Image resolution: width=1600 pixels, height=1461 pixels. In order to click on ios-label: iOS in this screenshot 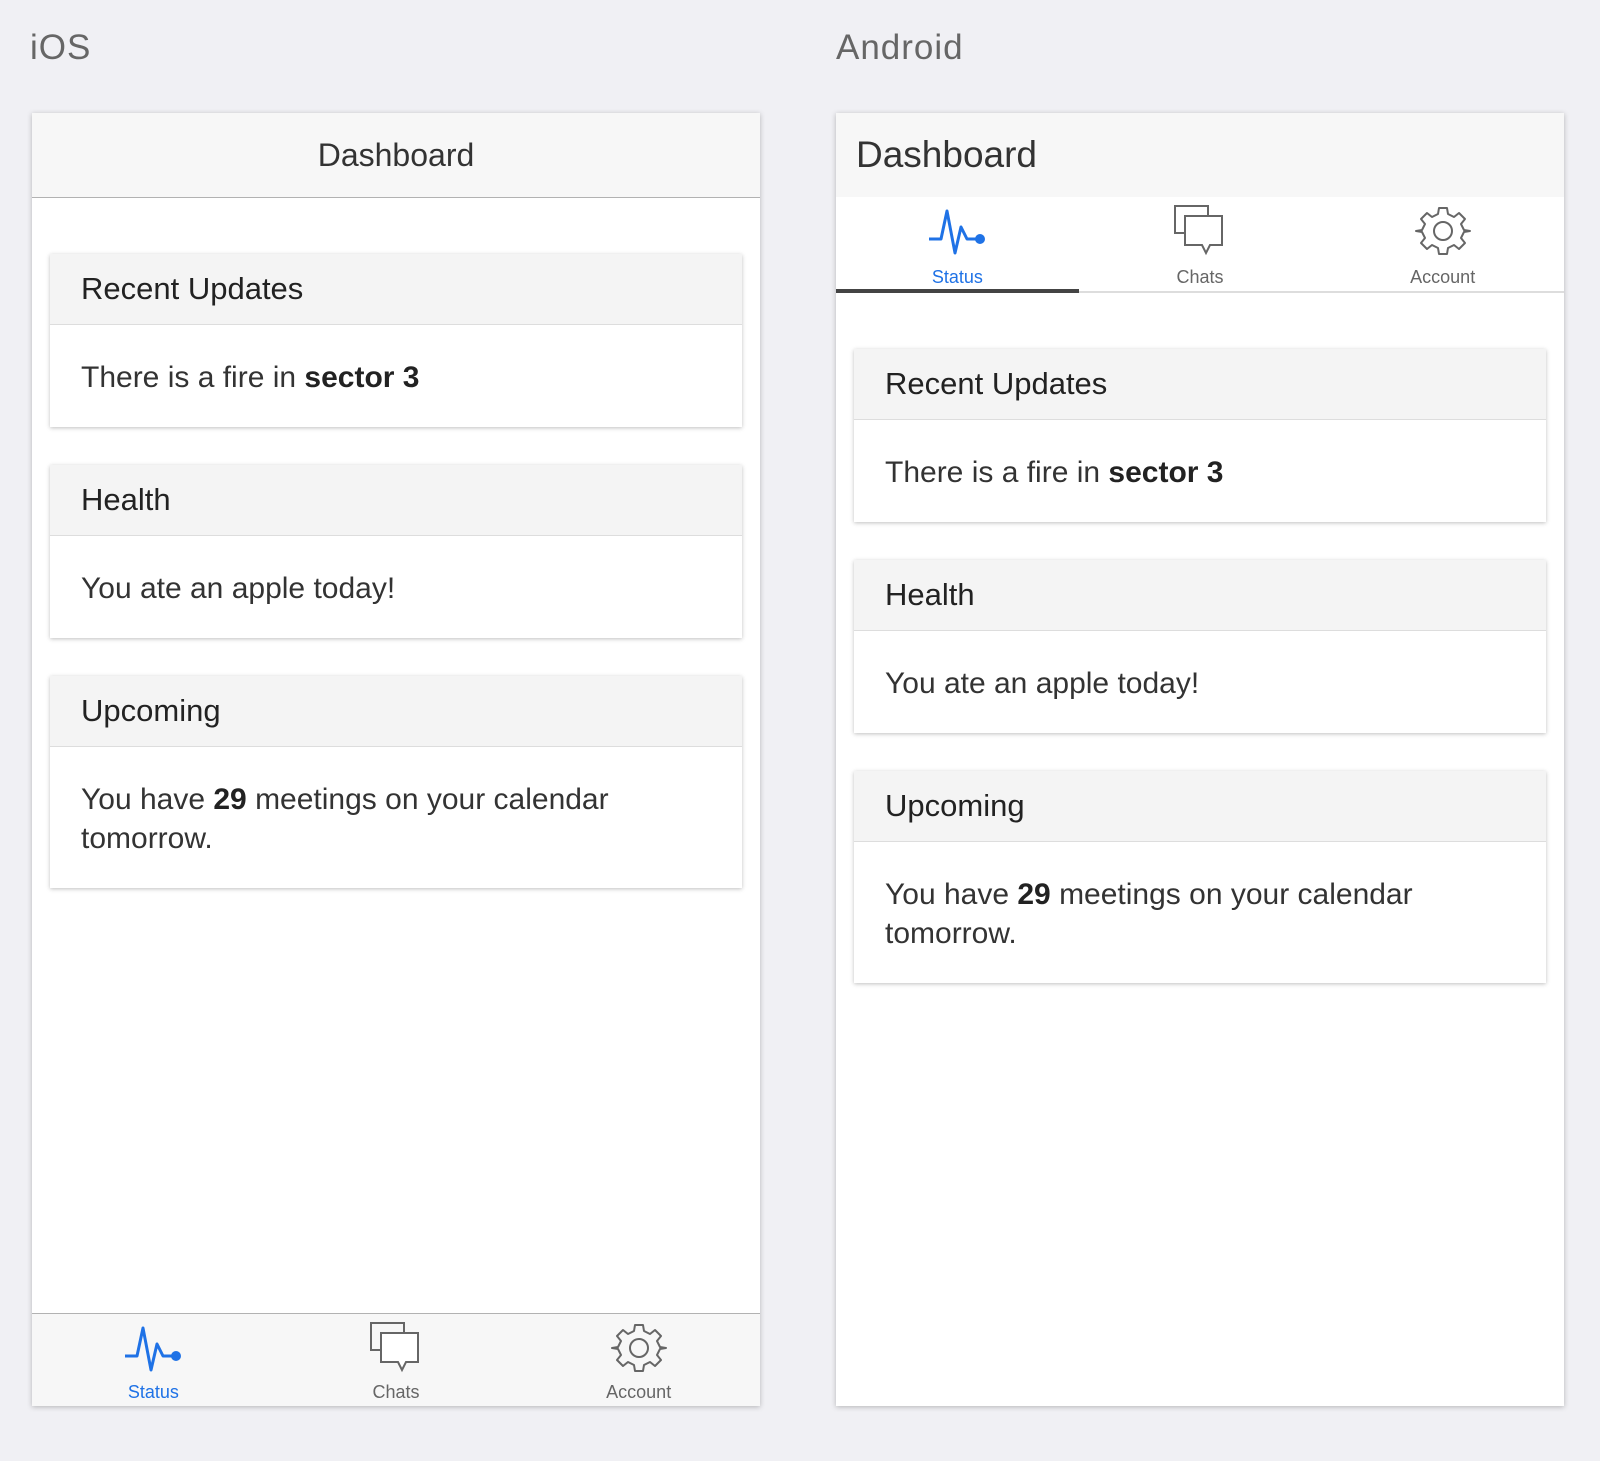, I will do `click(61, 47)`.